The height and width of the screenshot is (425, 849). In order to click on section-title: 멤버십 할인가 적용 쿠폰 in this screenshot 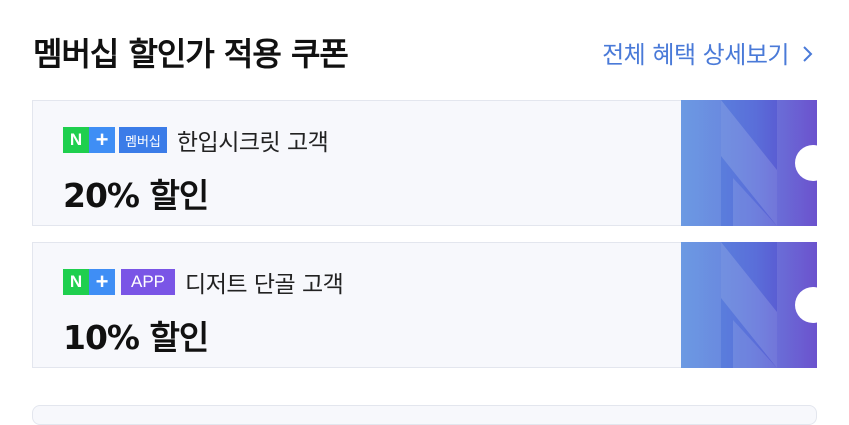, I will do `click(191, 54)`.